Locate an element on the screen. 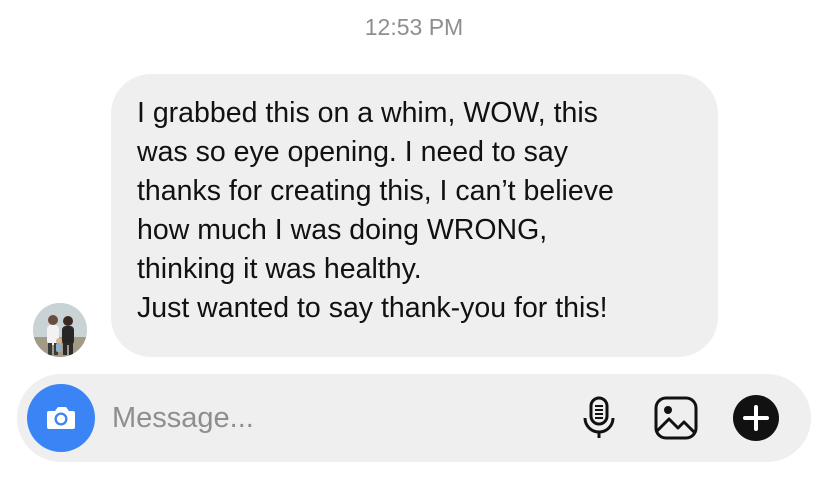 The height and width of the screenshot is (483, 828). gallery-button is located at coordinates (676, 418).